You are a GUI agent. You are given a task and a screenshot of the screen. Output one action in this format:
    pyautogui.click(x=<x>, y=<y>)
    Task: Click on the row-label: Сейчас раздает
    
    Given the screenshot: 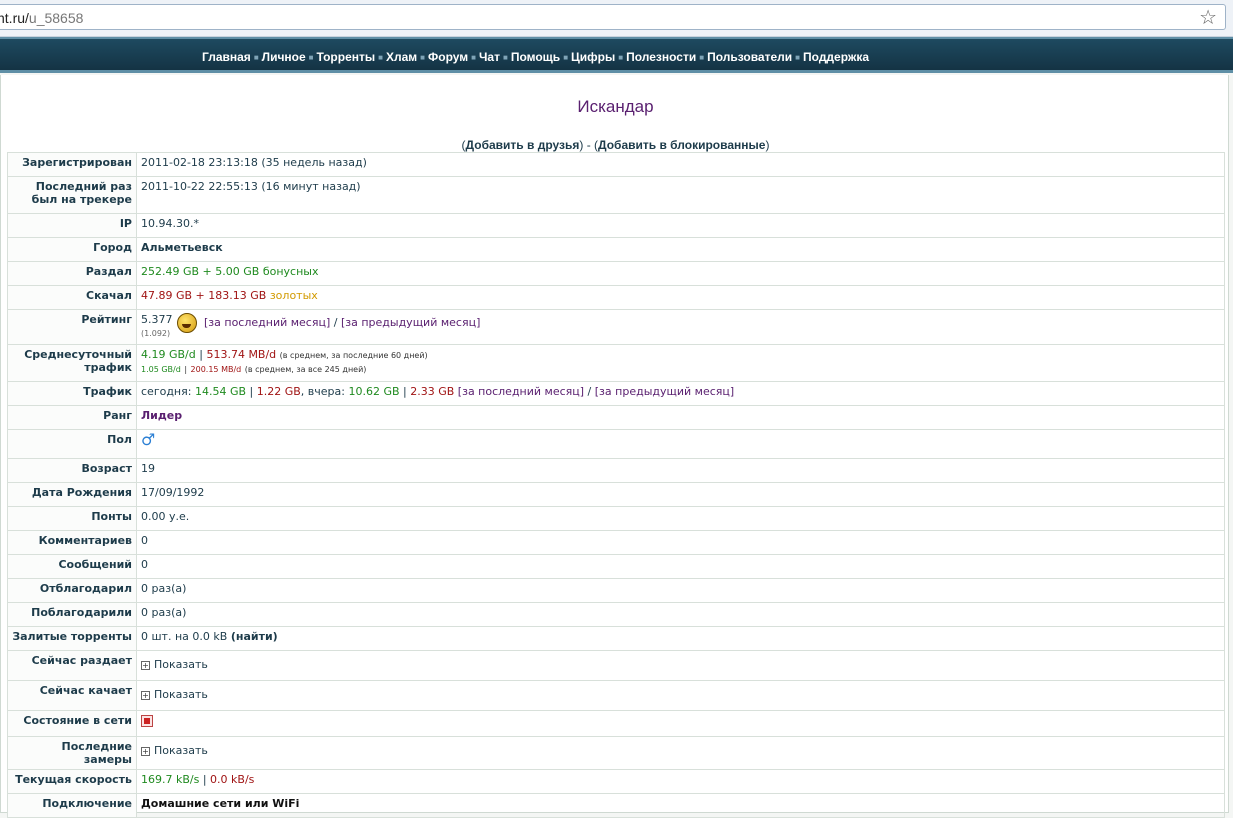 What is the action you would take?
    pyautogui.click(x=72, y=665)
    